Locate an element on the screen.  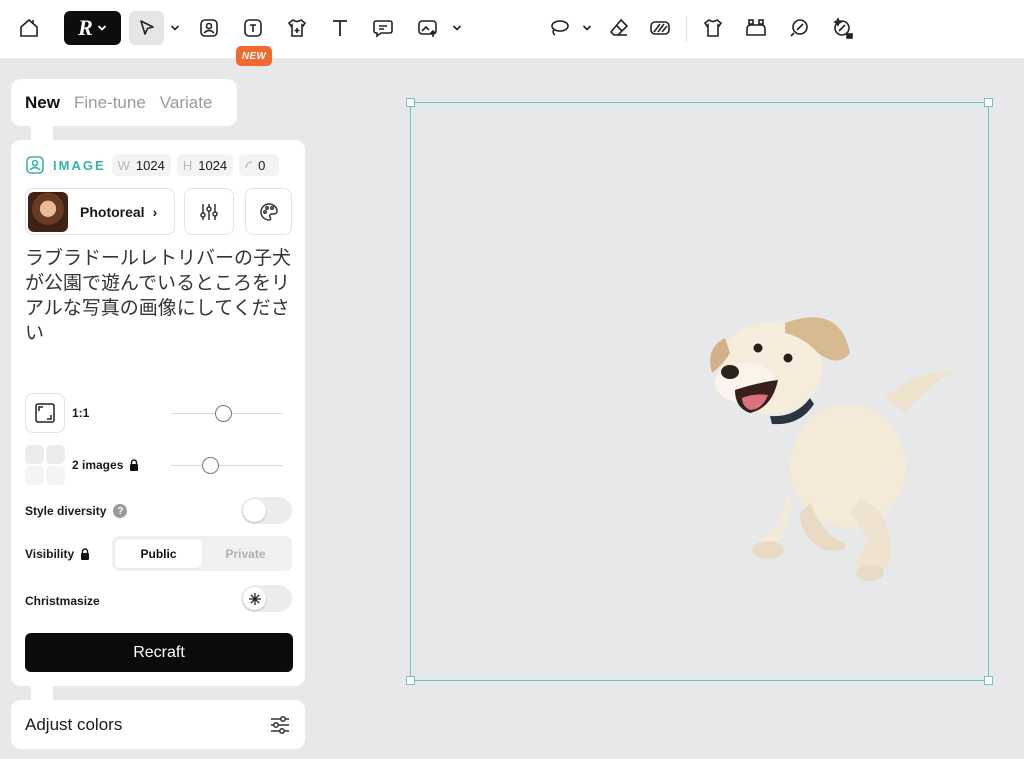
vectorize-icon is located at coordinates (756, 28).